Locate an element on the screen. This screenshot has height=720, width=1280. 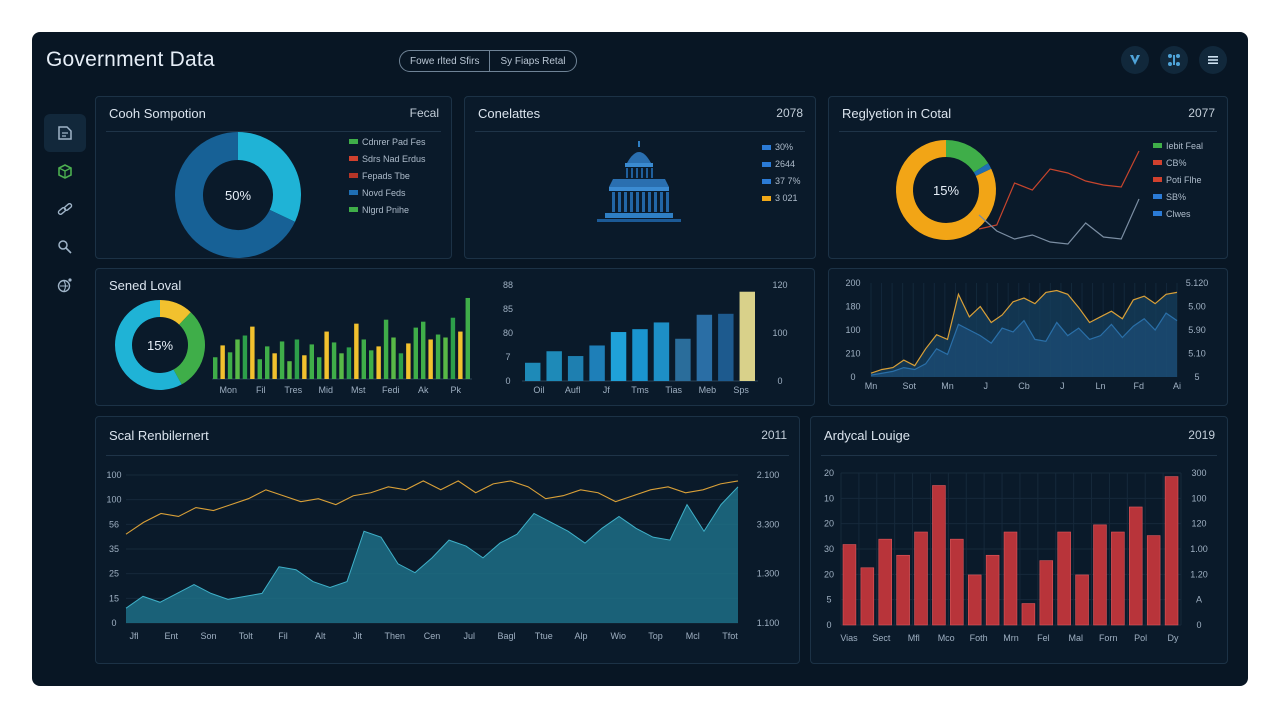
donut-center-label: 15% is located at coordinates (160, 345).